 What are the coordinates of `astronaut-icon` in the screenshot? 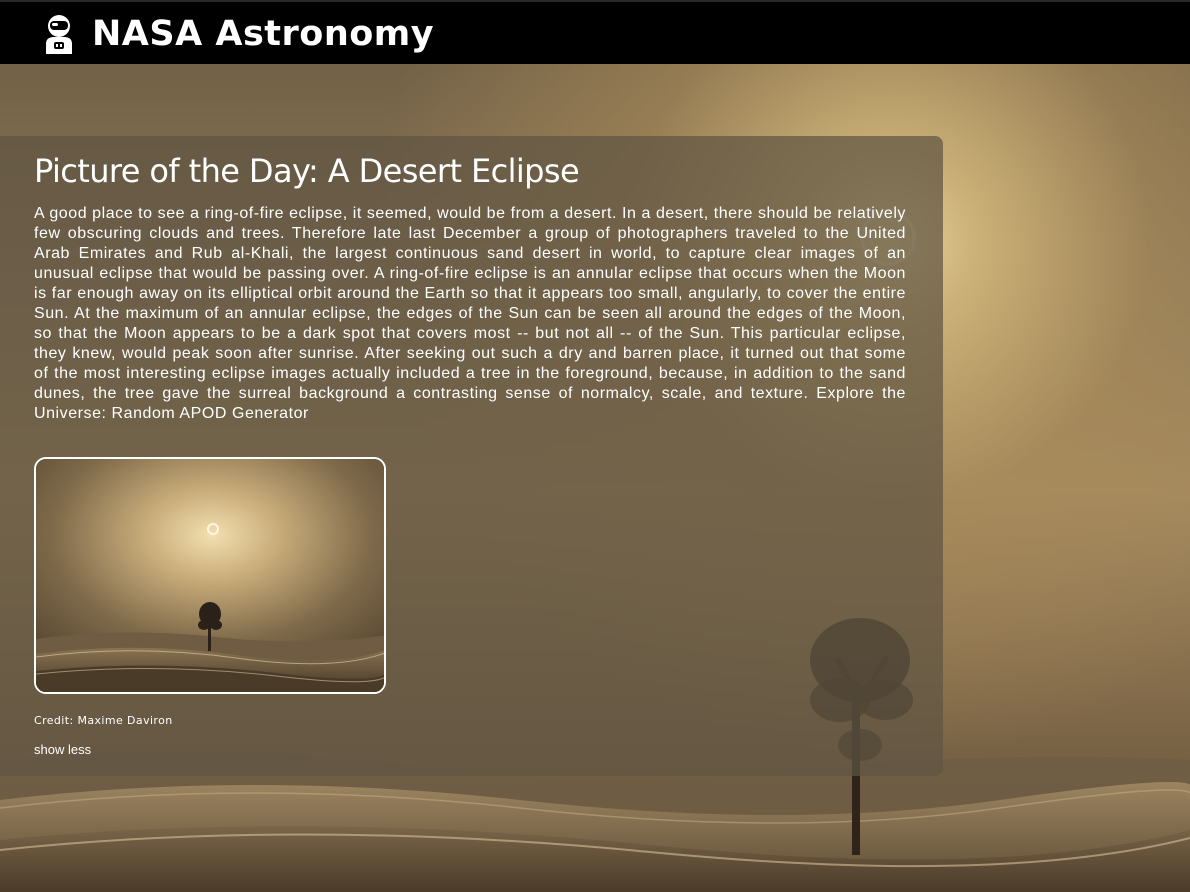 It's located at (59, 34).